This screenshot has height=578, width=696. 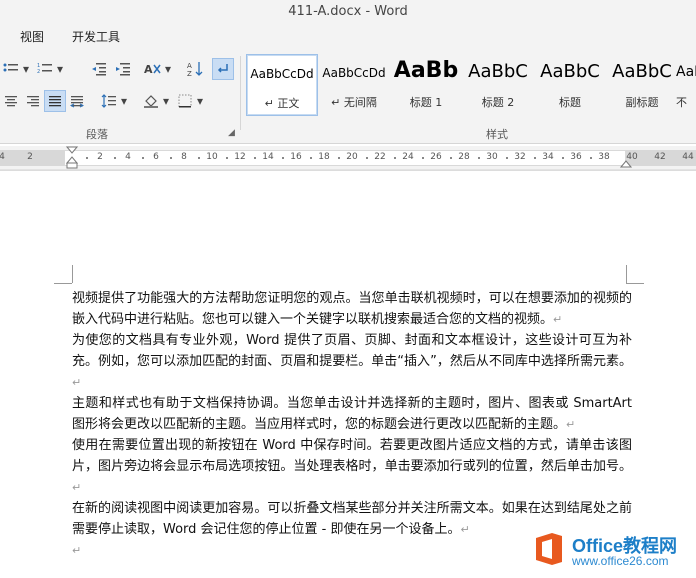 I want to click on paragraph-row-1: ▾ 12 ▾ A ▾ AZ, so click(x=120, y=72).